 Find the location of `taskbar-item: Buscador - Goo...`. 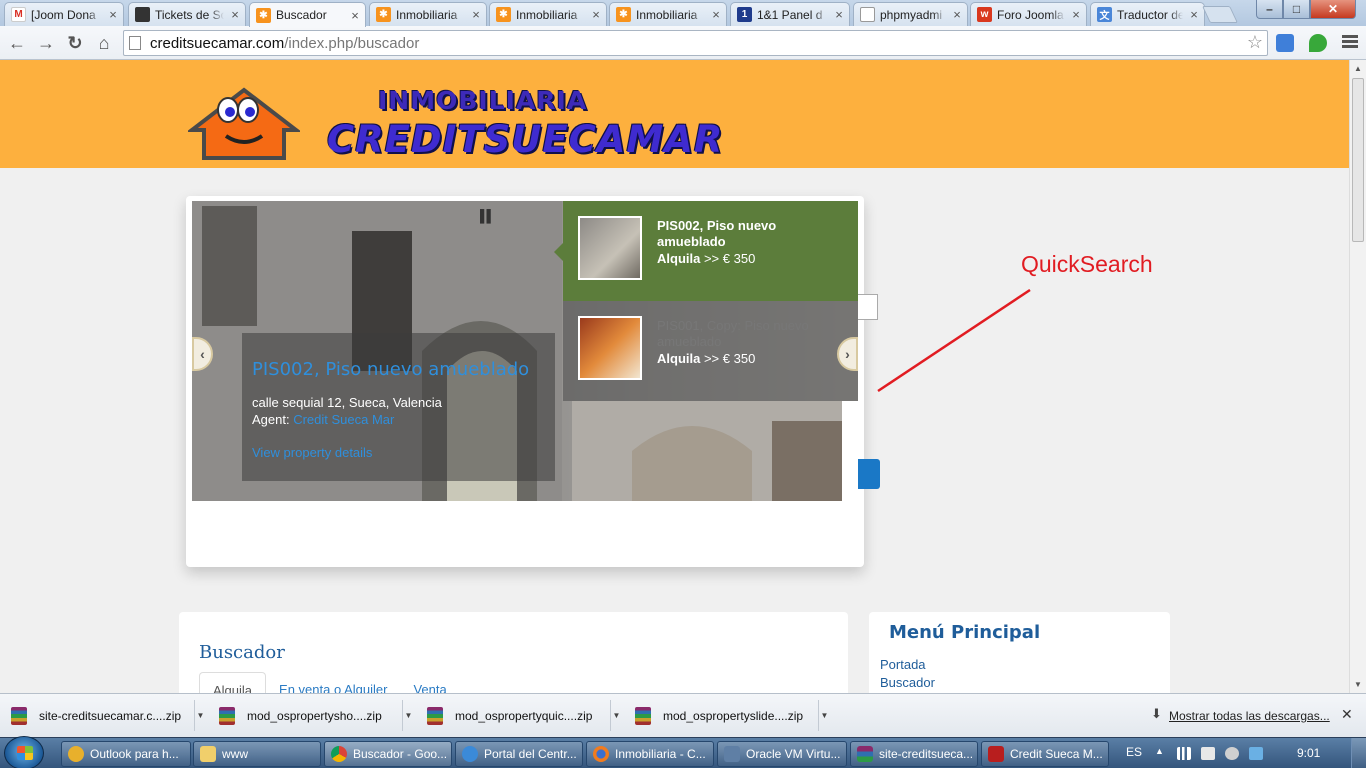

taskbar-item: Buscador - Goo... is located at coordinates (388, 754).